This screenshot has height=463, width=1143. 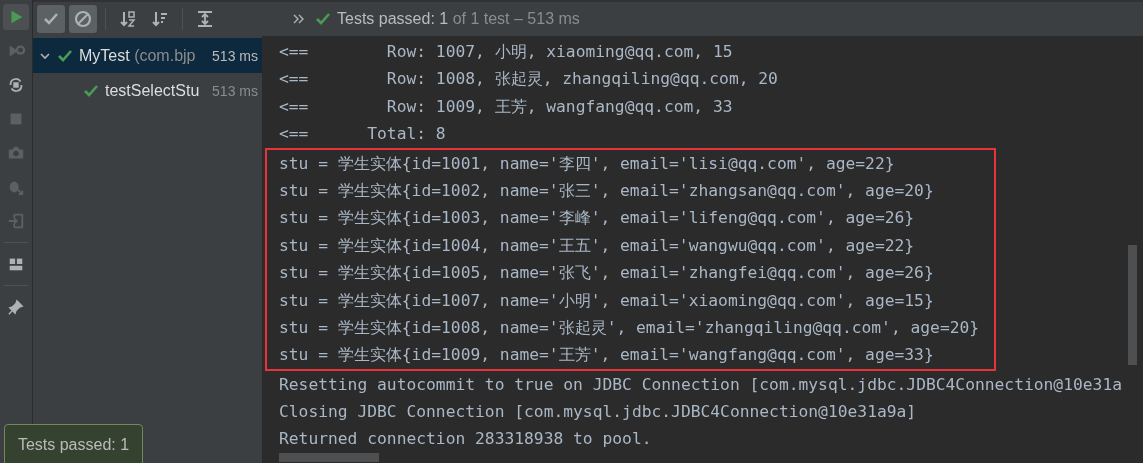 What do you see at coordinates (606, 300) in the screenshot?
I see `console-line: stu = 学生实体{id=1007, name='小明', email='xiaoming@qq.com', age=15}` at bounding box center [606, 300].